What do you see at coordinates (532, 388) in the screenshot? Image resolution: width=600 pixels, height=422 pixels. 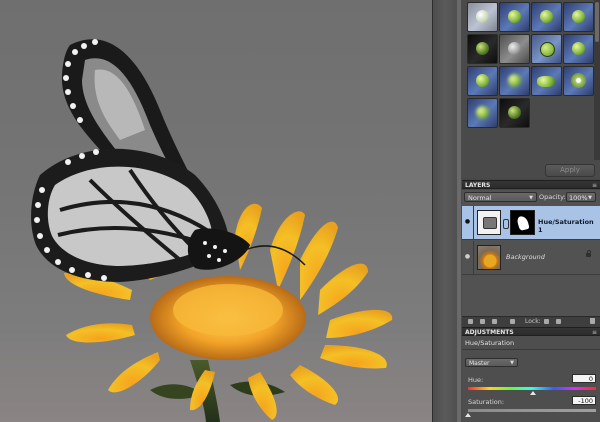 I see `hue-slider-track` at bounding box center [532, 388].